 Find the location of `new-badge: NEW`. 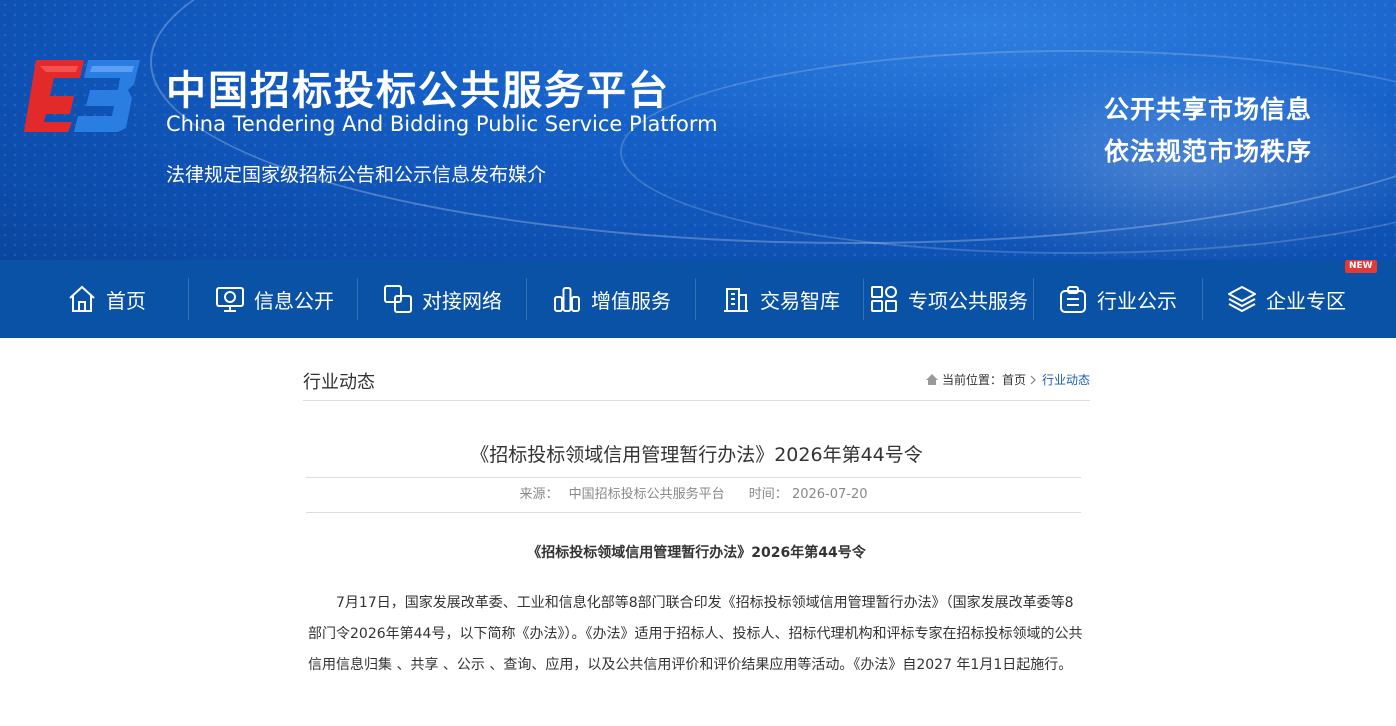

new-badge: NEW is located at coordinates (1361, 266).